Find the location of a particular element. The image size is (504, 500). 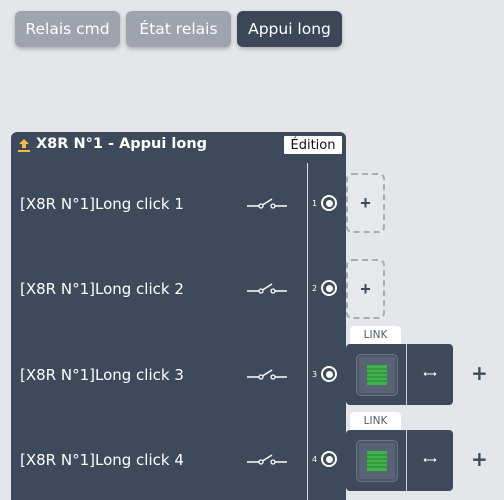

channel-label-4: [X8R N°1]Long click 4 is located at coordinates (102, 460).